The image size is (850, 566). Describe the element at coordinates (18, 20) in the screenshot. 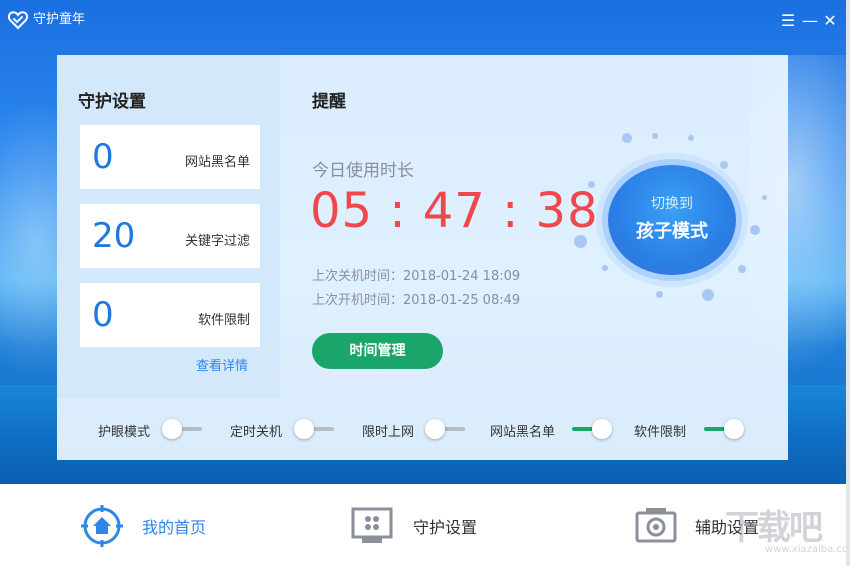

I see `heart-logo-icon` at that location.